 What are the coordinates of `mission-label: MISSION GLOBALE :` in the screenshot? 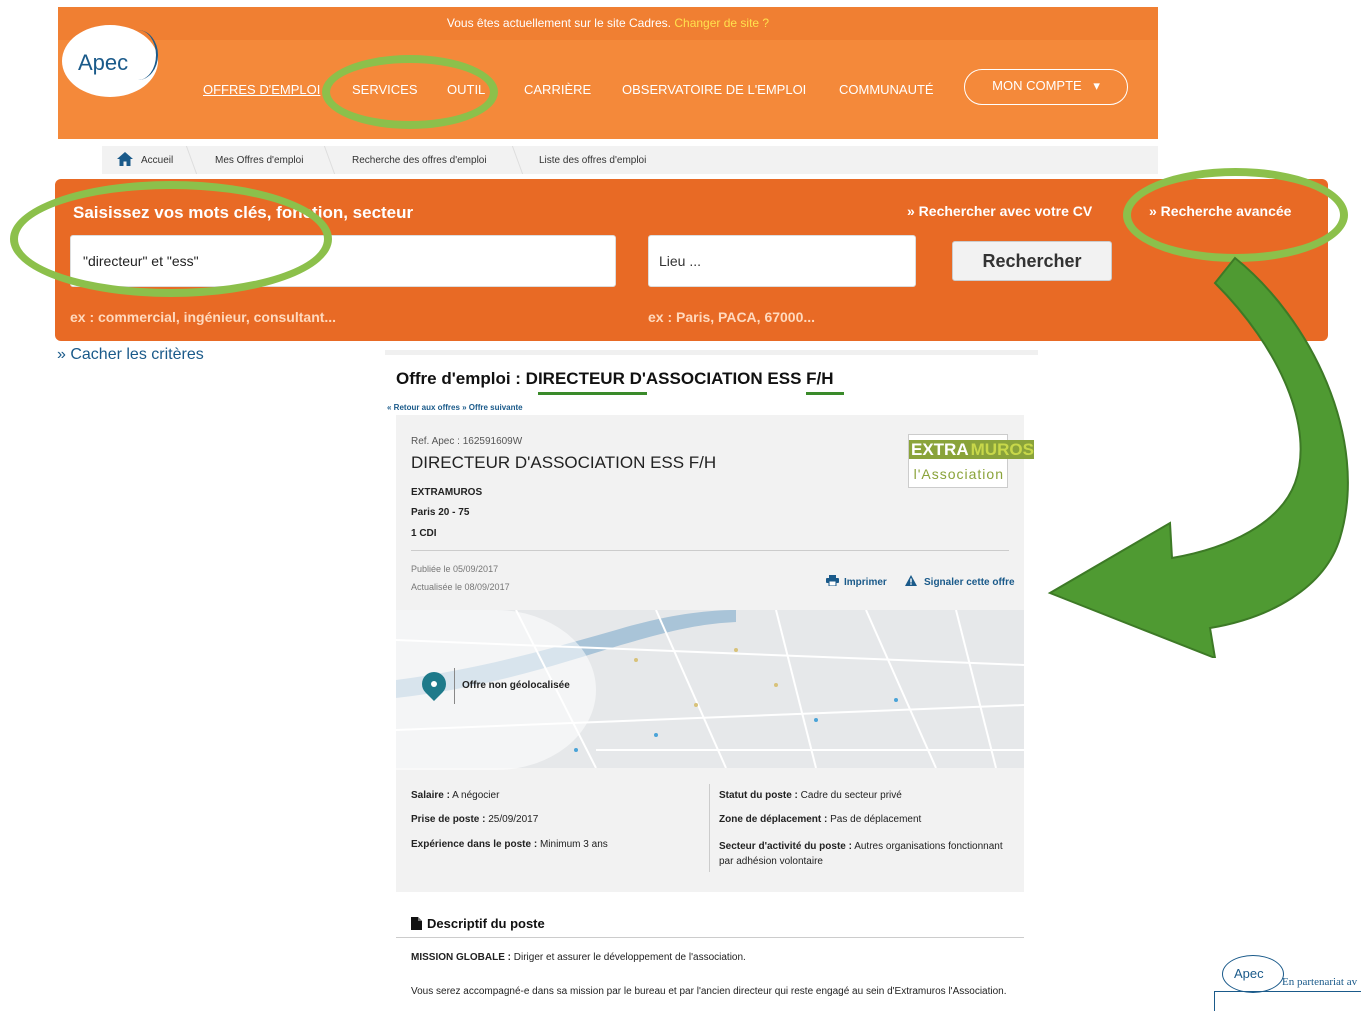 It's located at (461, 957).